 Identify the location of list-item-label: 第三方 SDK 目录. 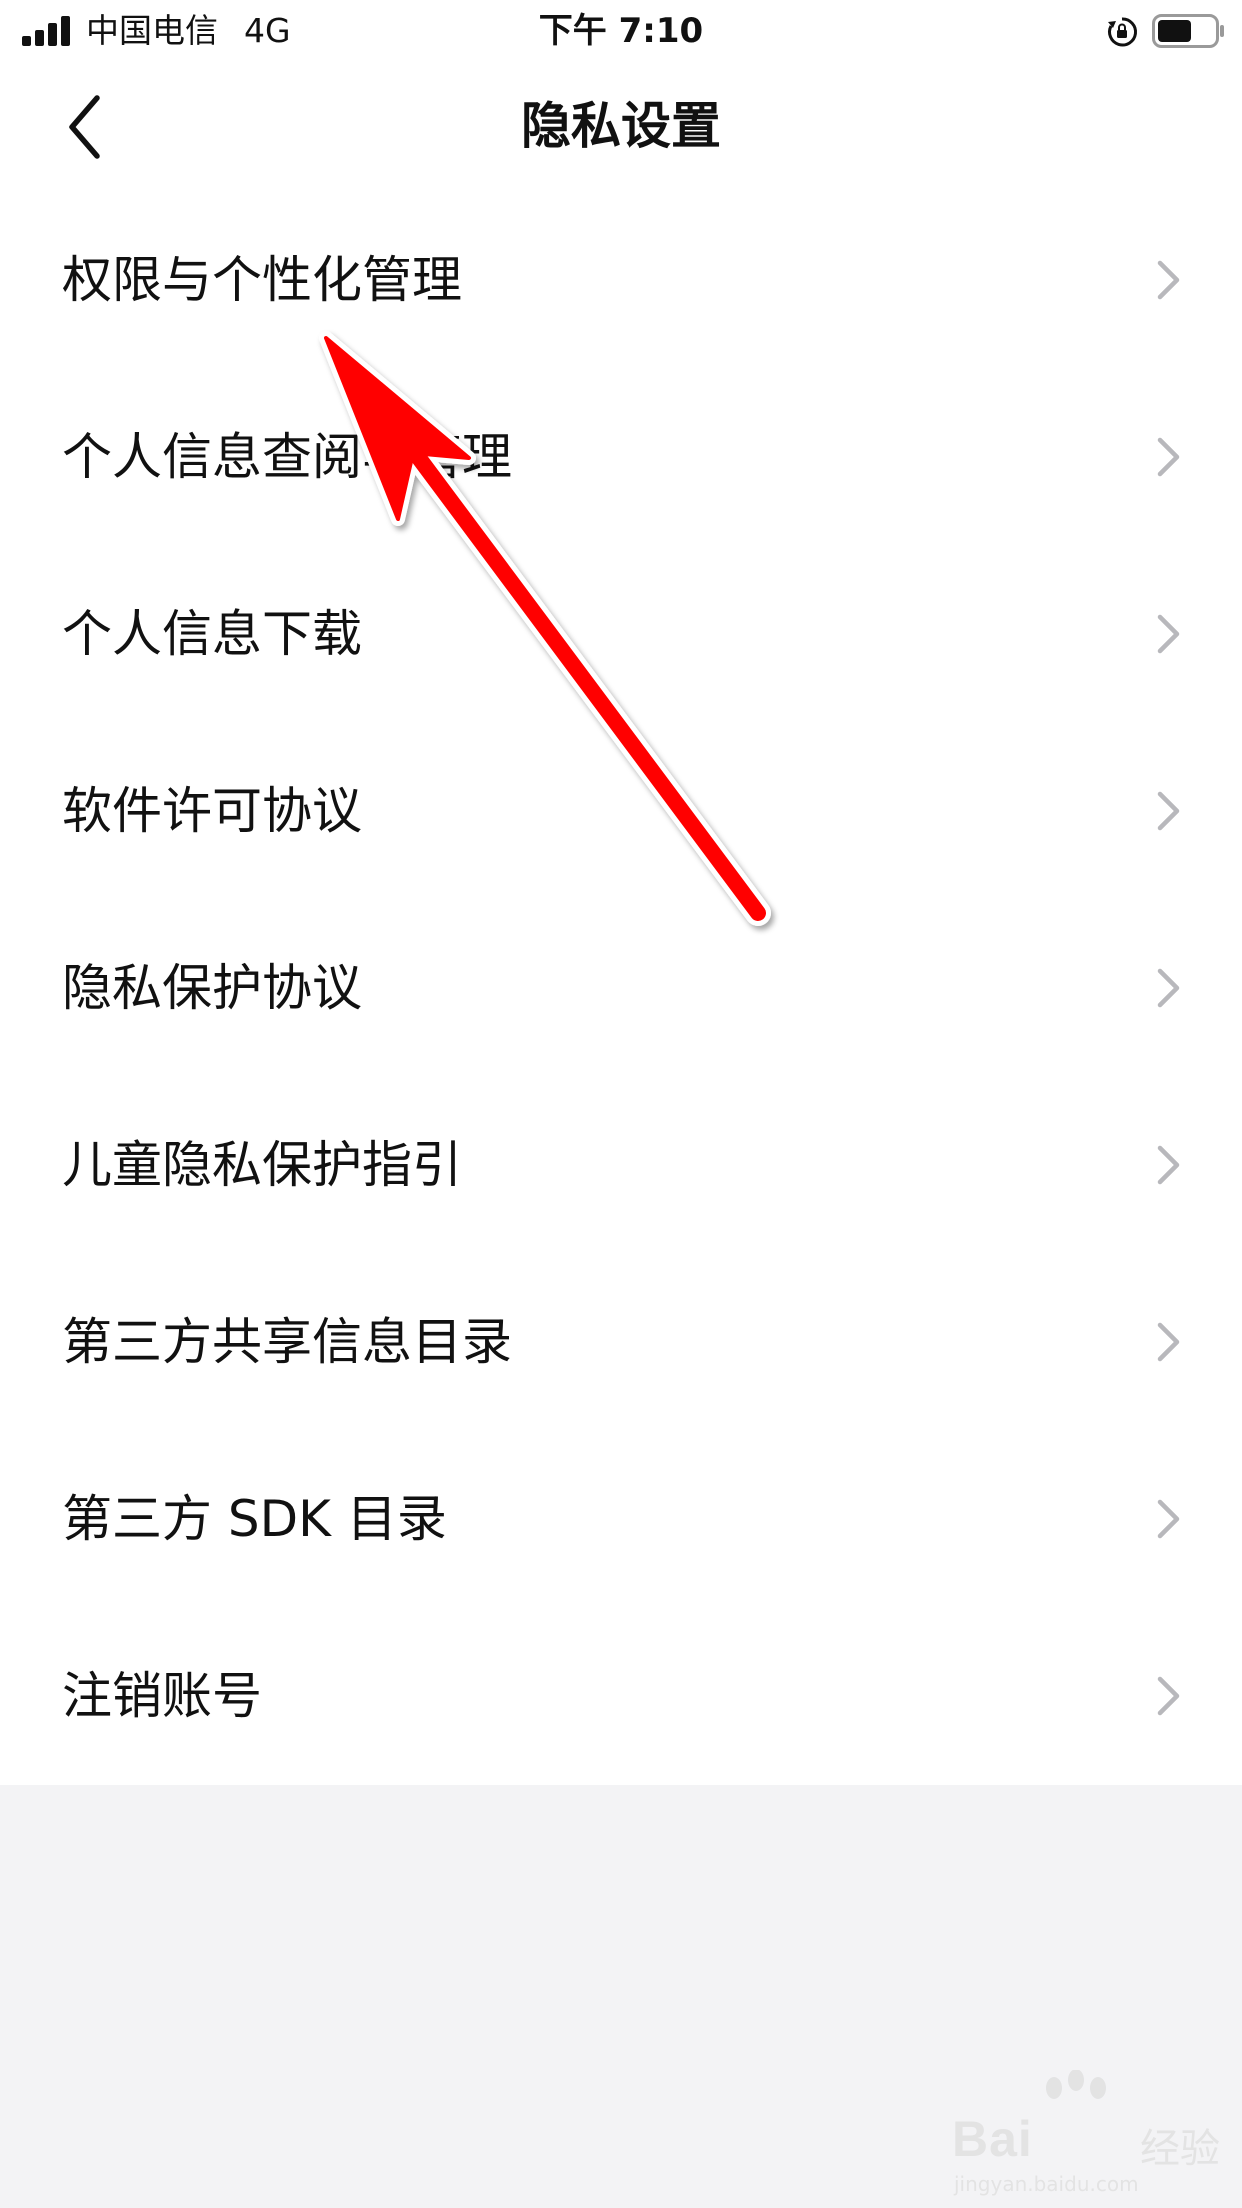
(254, 1519).